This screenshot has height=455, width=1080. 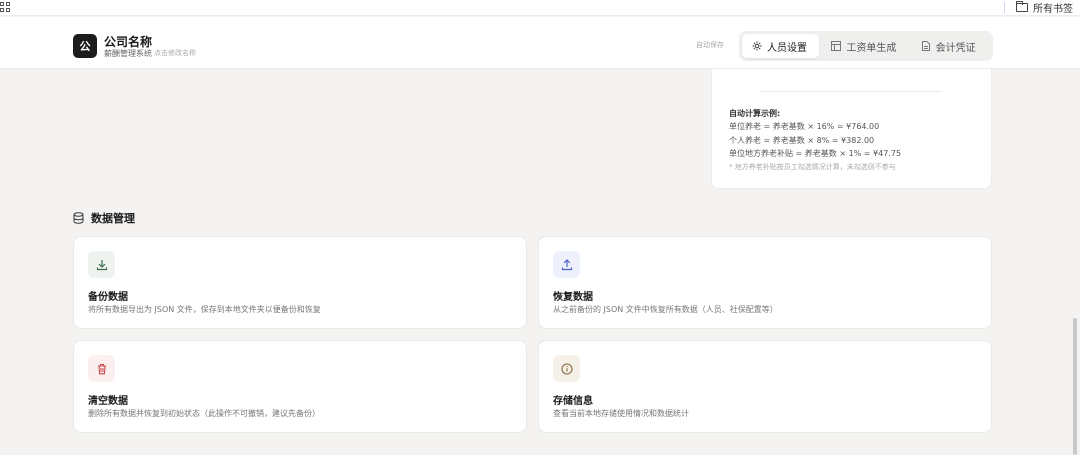 What do you see at coordinates (566, 368) in the screenshot?
I see `info-icon` at bounding box center [566, 368].